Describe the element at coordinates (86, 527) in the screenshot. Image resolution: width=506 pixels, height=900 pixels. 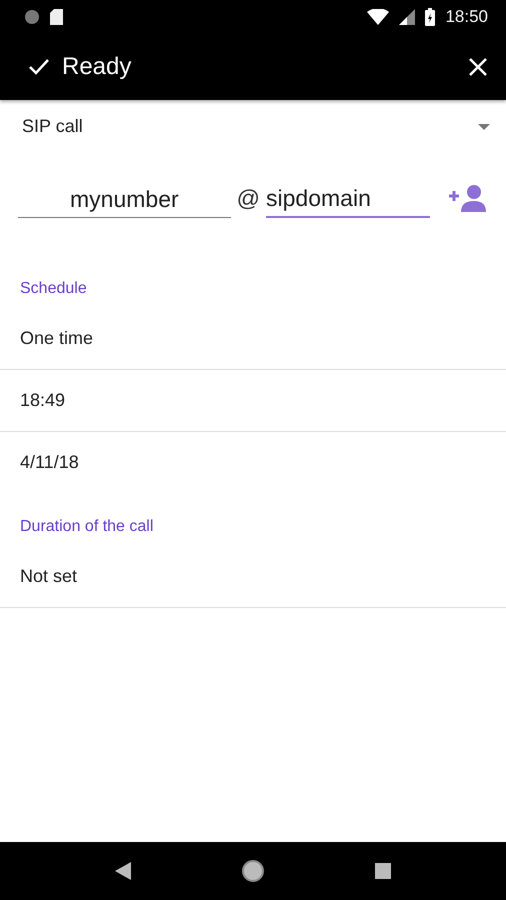
I see `section-header: Duration of the call` at that location.